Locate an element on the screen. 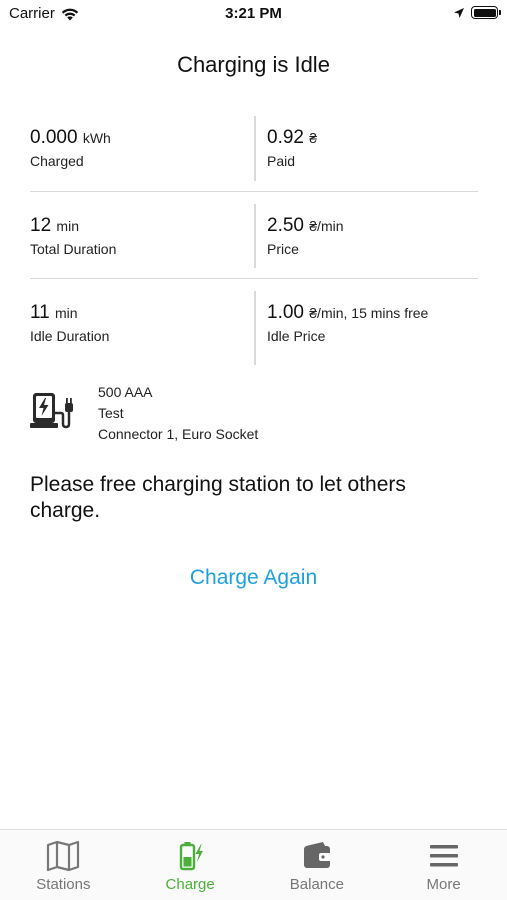  idle-duration-unit: min is located at coordinates (66, 313).